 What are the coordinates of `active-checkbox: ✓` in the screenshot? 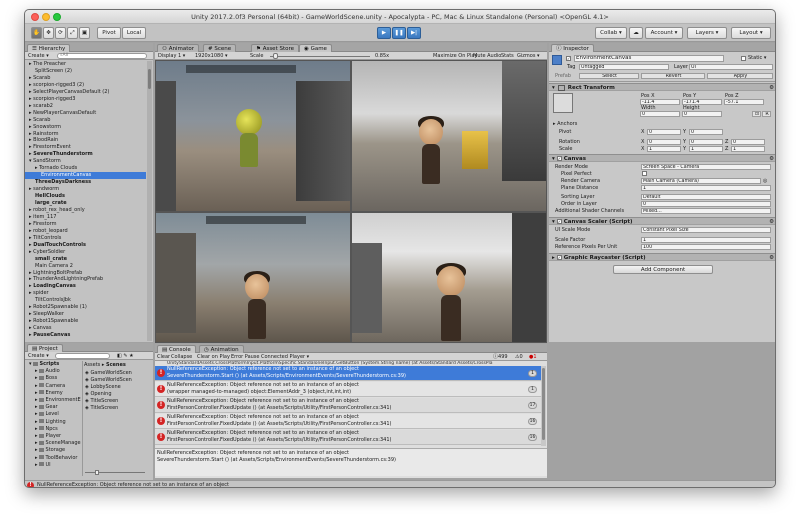 It's located at (568, 58).